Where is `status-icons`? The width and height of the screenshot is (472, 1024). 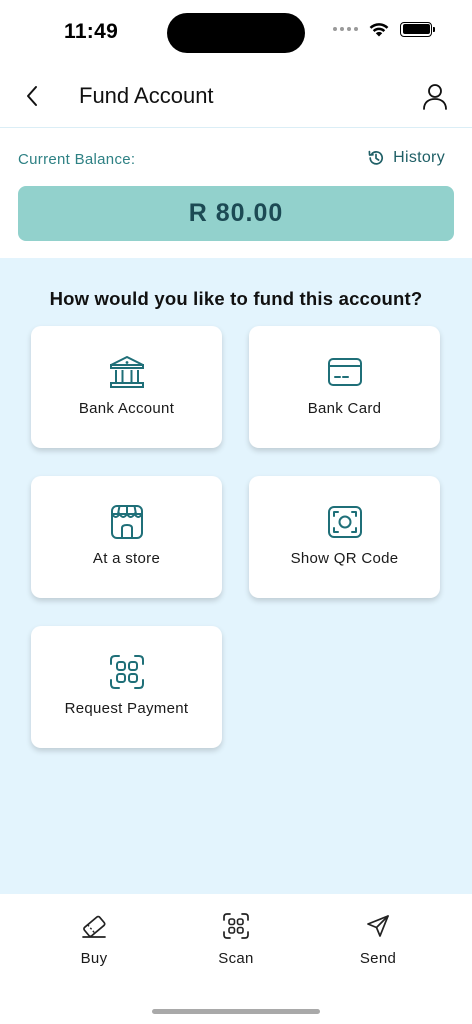 status-icons is located at coordinates (384, 29).